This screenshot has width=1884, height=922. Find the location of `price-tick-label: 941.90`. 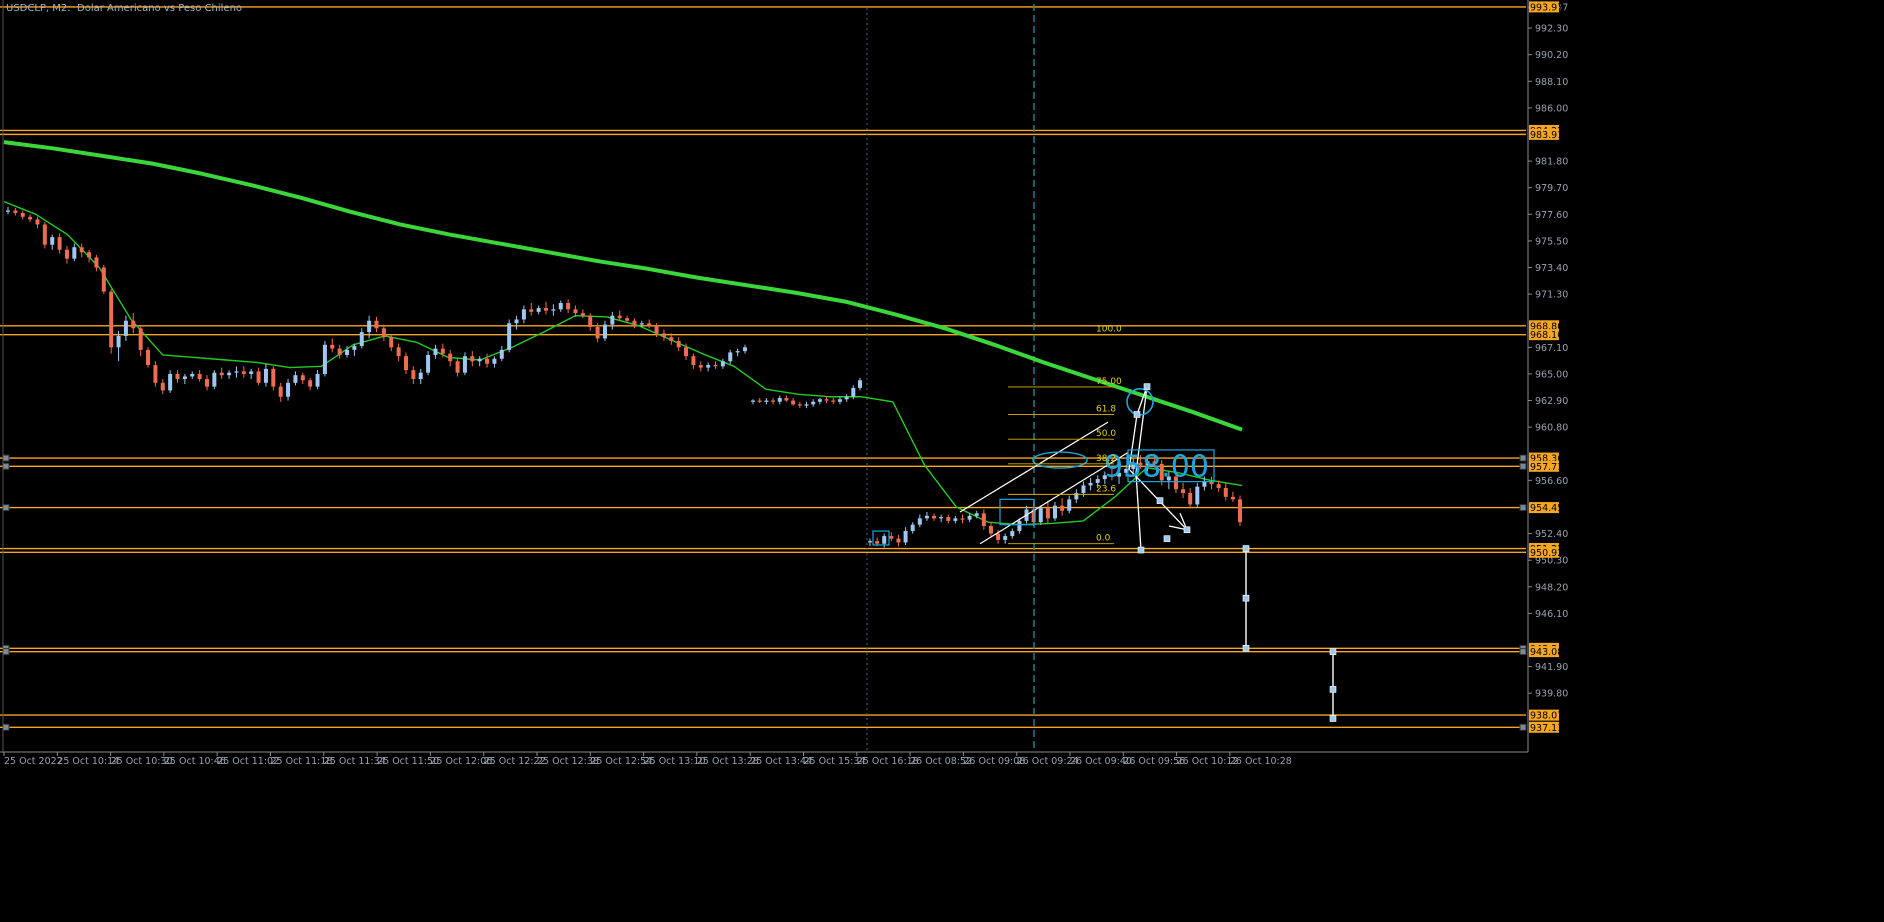

price-tick-label: 941.90 is located at coordinates (1551, 667).